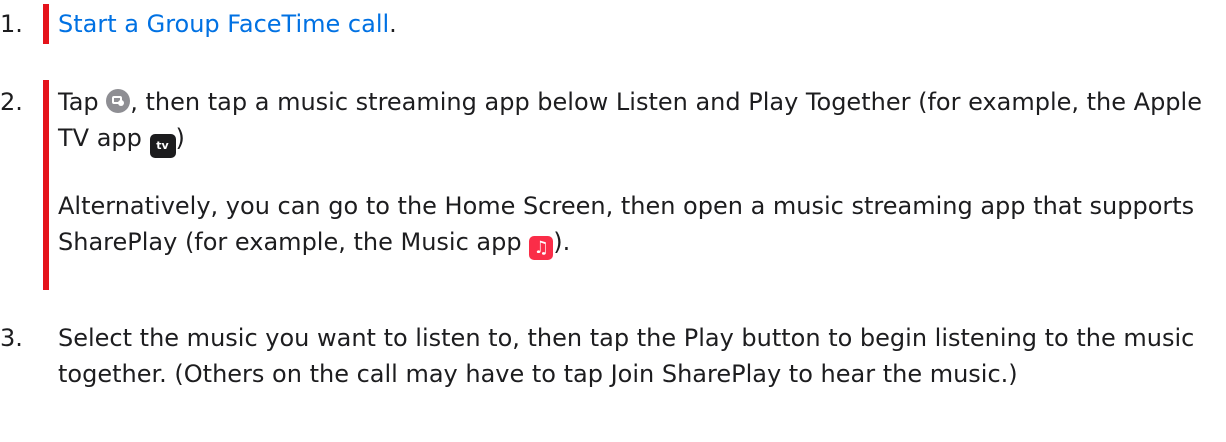  What do you see at coordinates (118, 101) in the screenshot?
I see `shareplay-icon` at bounding box center [118, 101].